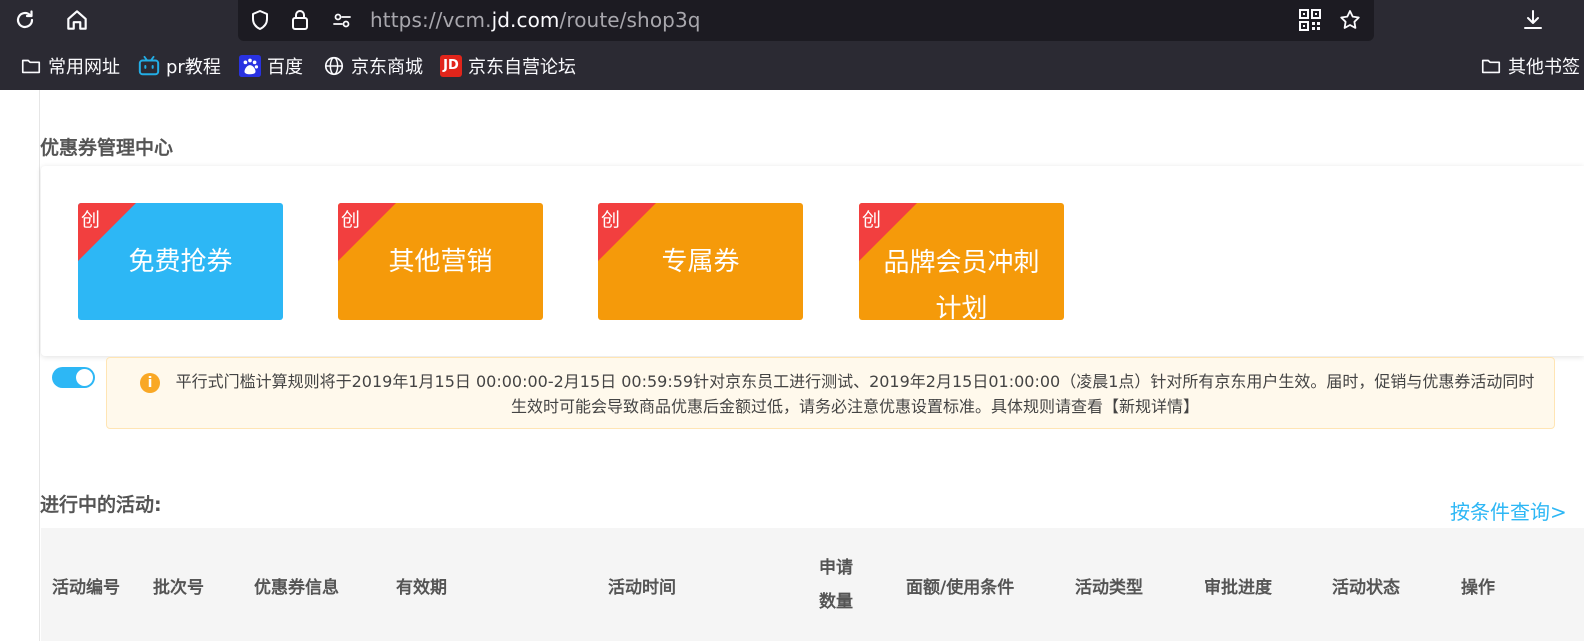 The image size is (1584, 641). I want to click on jd-icon-text: JD, so click(451, 65).